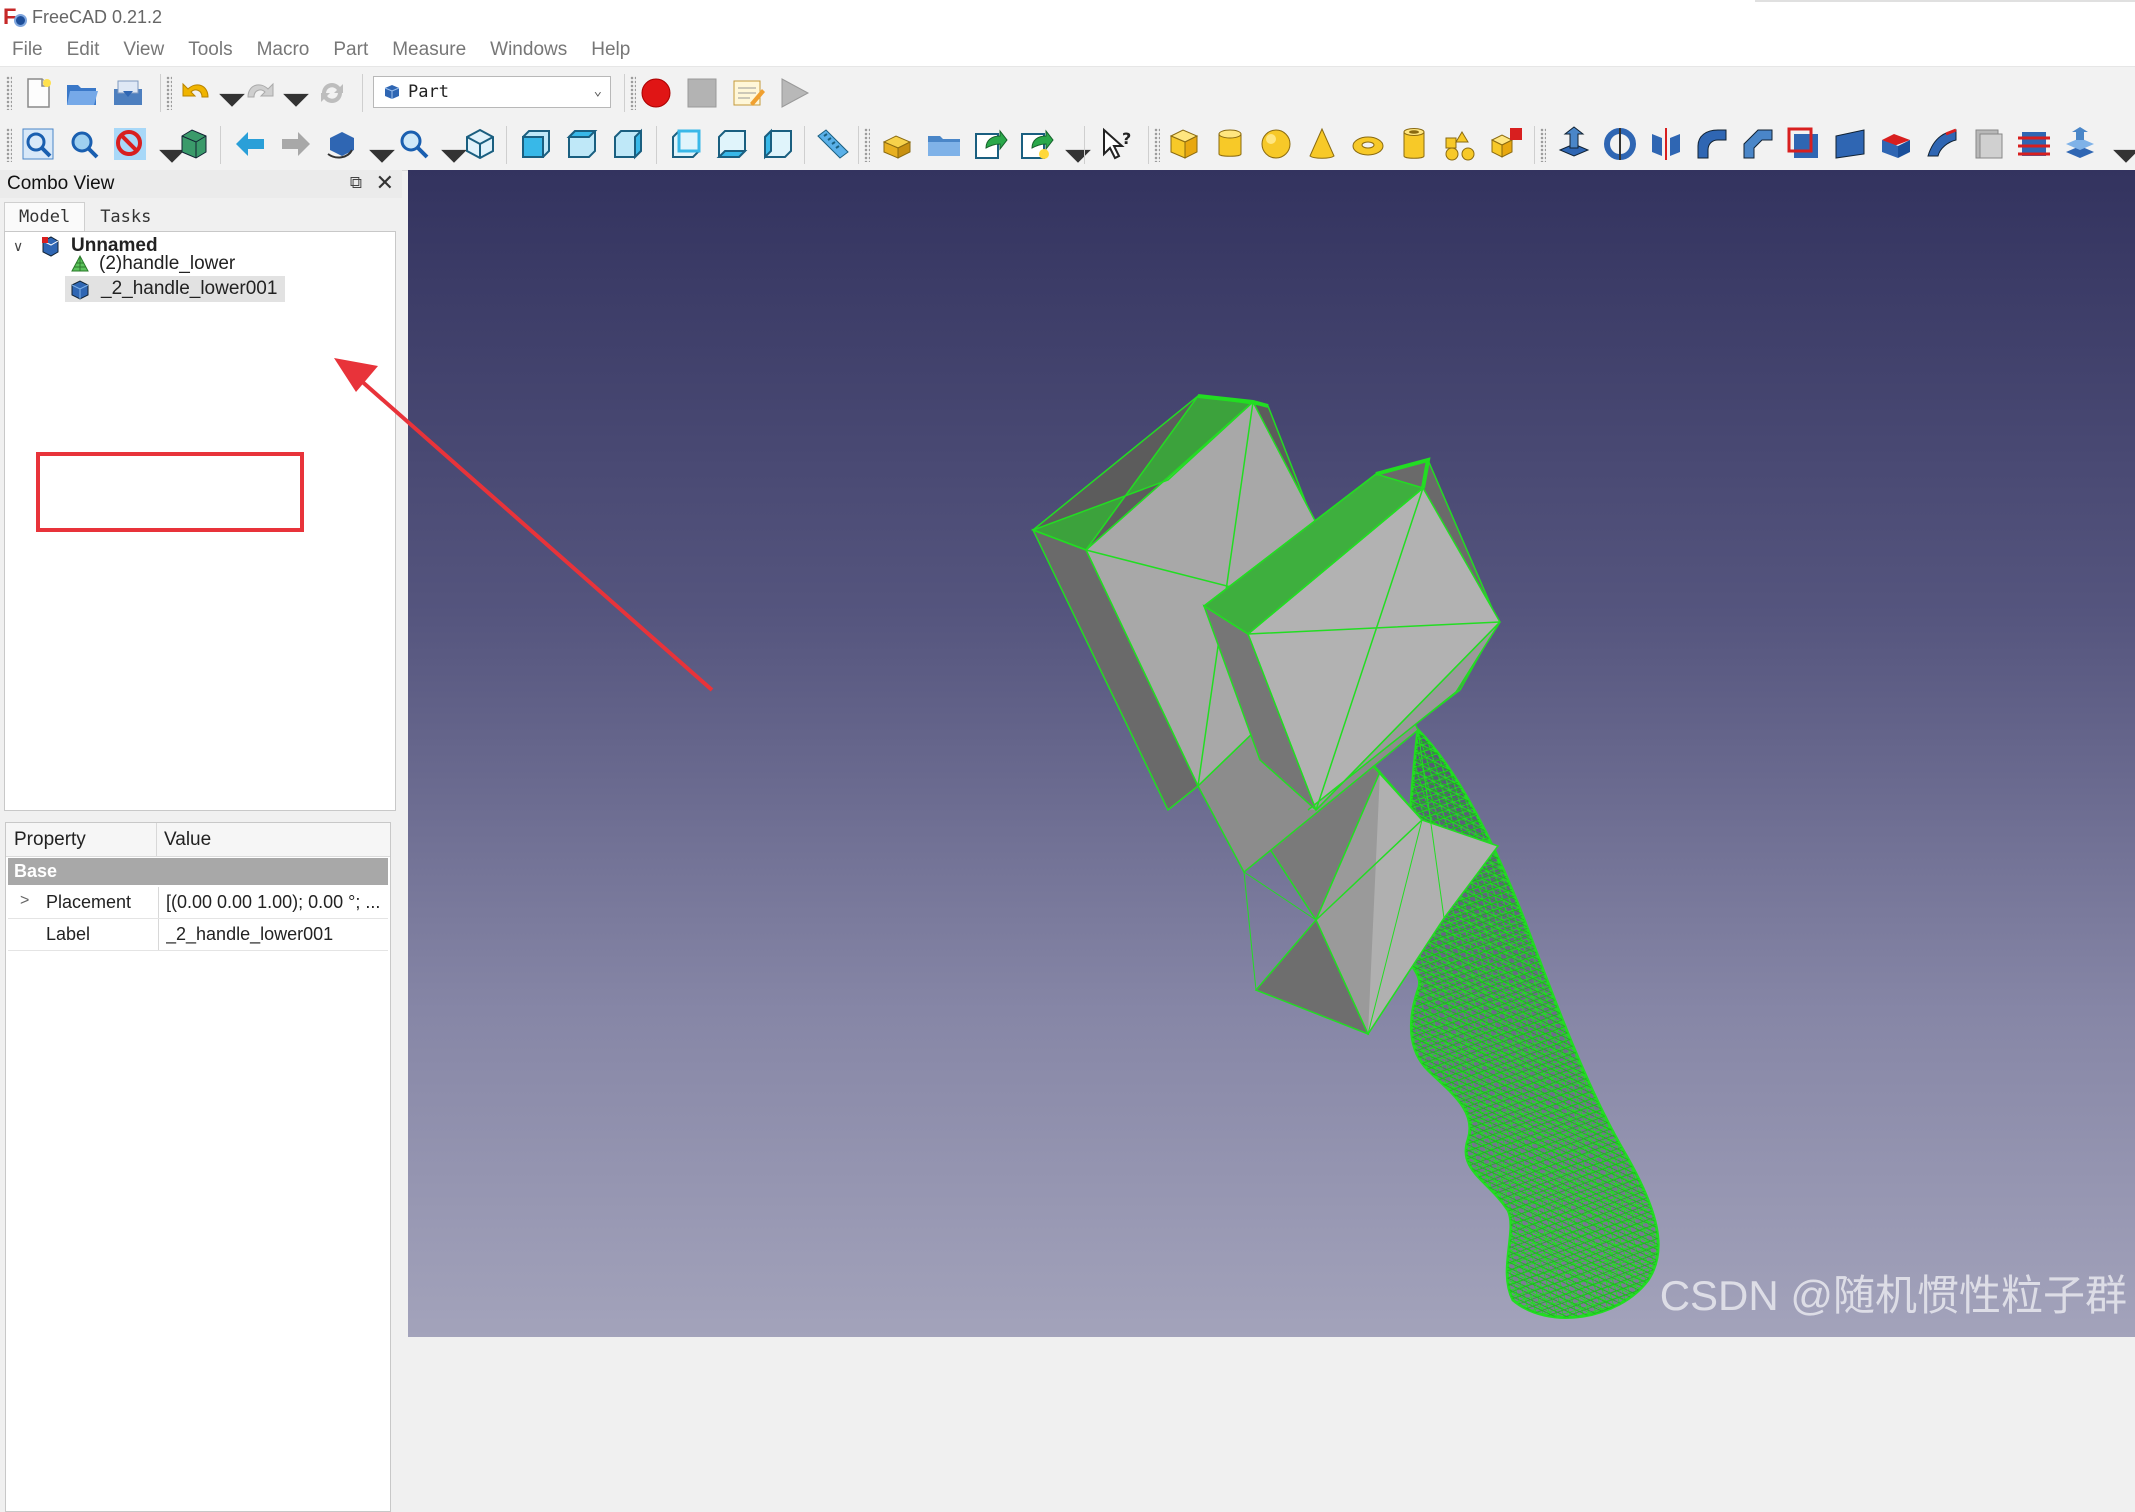 The height and width of the screenshot is (1512, 2135). I want to click on link-icon, so click(990, 144).